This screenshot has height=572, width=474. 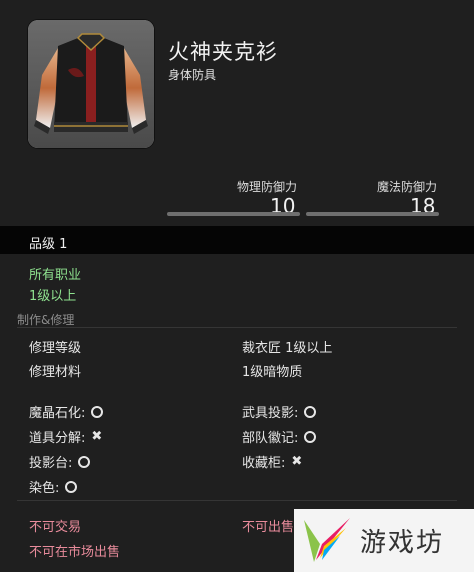 I want to click on property-materia: 魔晶石化:, so click(x=66, y=411).